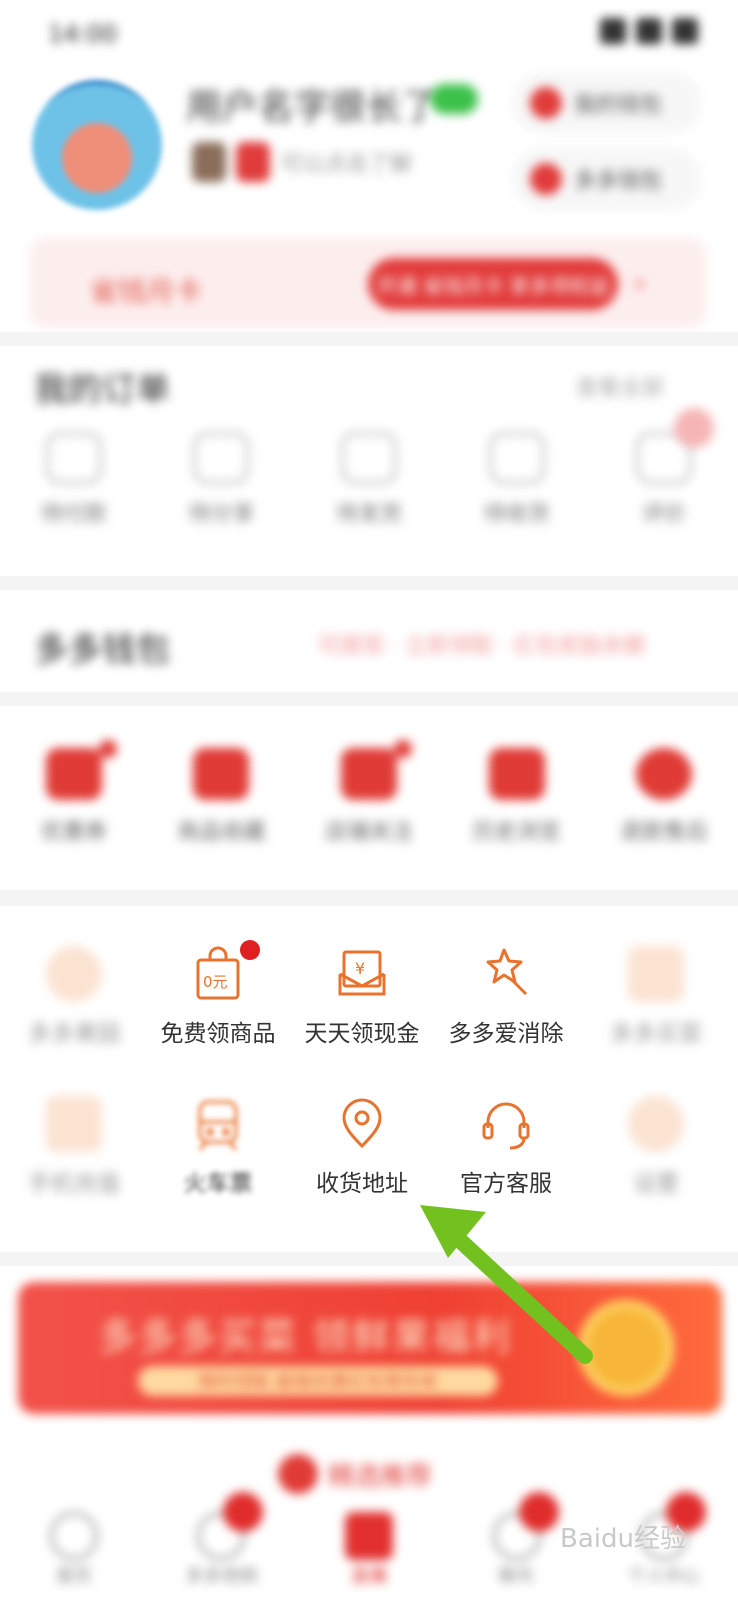 This screenshot has width=738, height=1600. Describe the element at coordinates (516, 458) in the screenshot. I see `truck-icon` at that location.